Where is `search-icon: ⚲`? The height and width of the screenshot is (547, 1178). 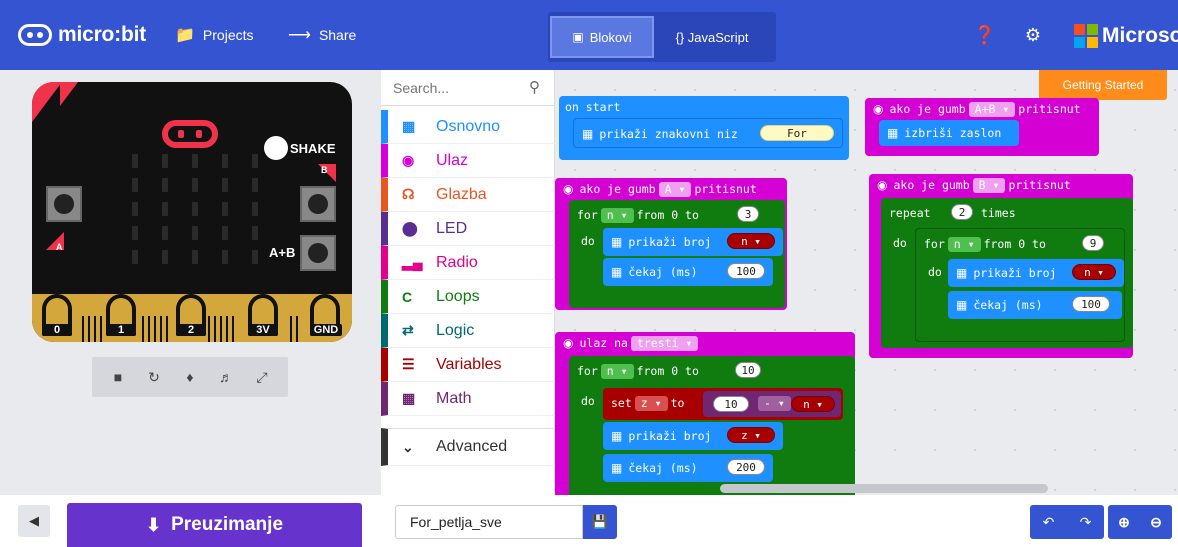
search-icon: ⚲ is located at coordinates (534, 87).